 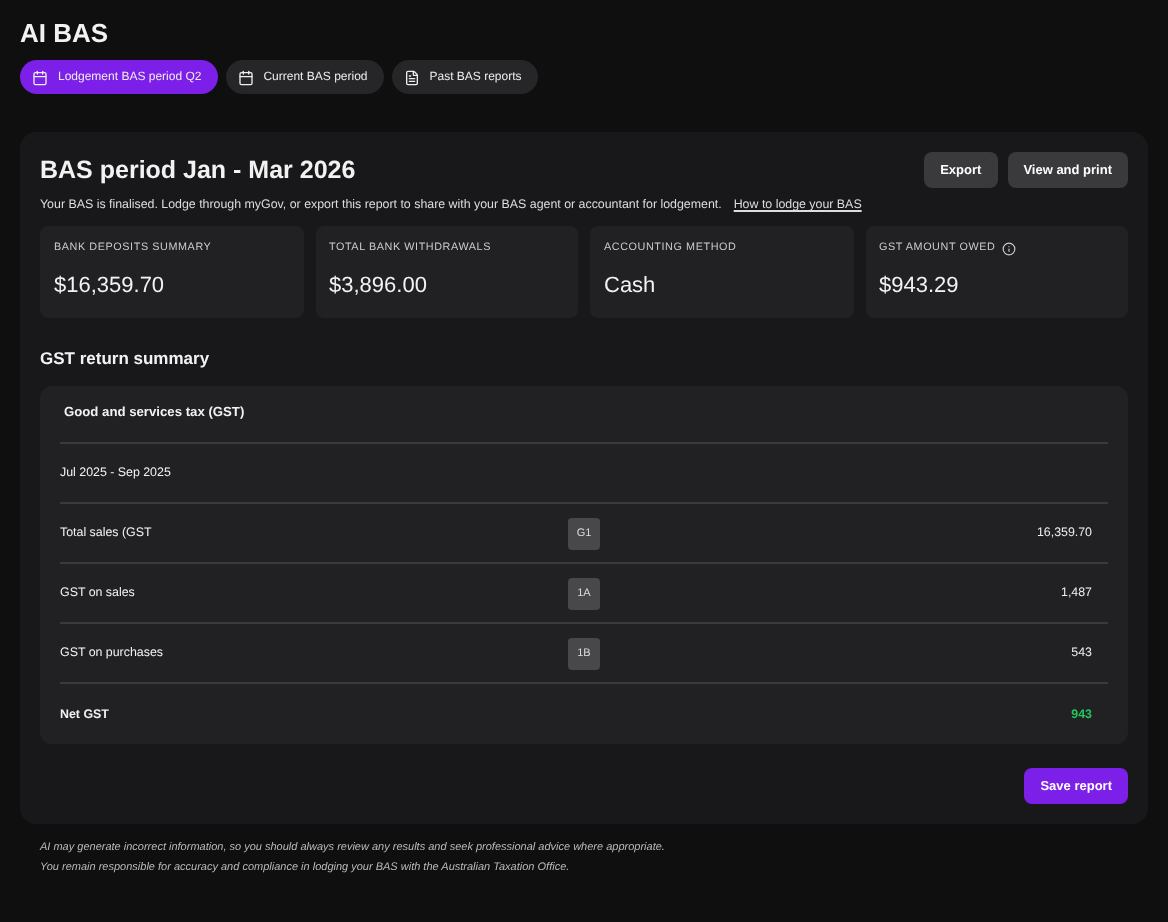 I want to click on stat-value: Cash, so click(x=631, y=286).